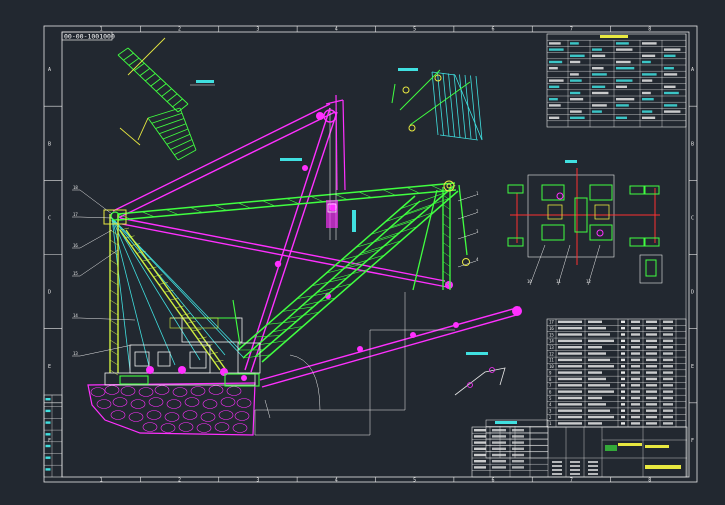  What do you see at coordinates (551, 341) in the screenshot?
I see `parts-row-number: 14` at bounding box center [551, 341].